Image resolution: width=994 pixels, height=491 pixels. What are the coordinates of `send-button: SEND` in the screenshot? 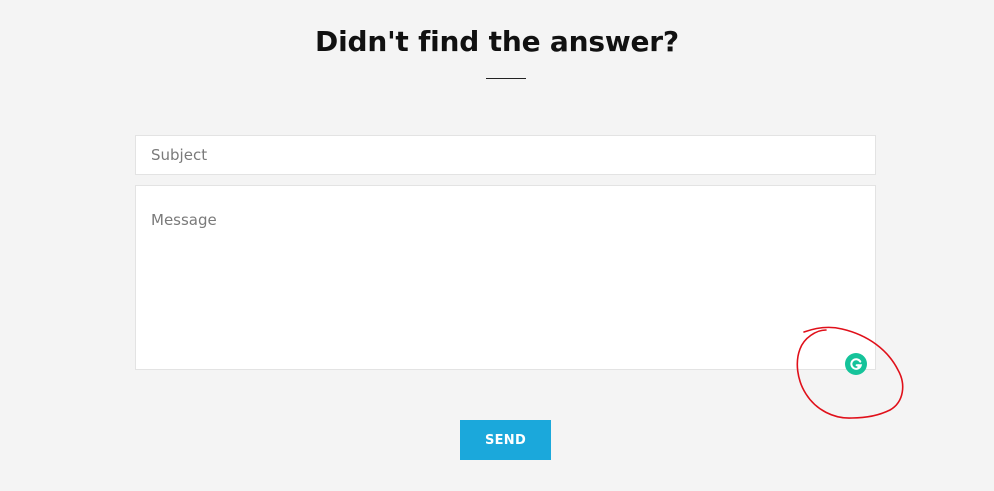 It's located at (505, 440).